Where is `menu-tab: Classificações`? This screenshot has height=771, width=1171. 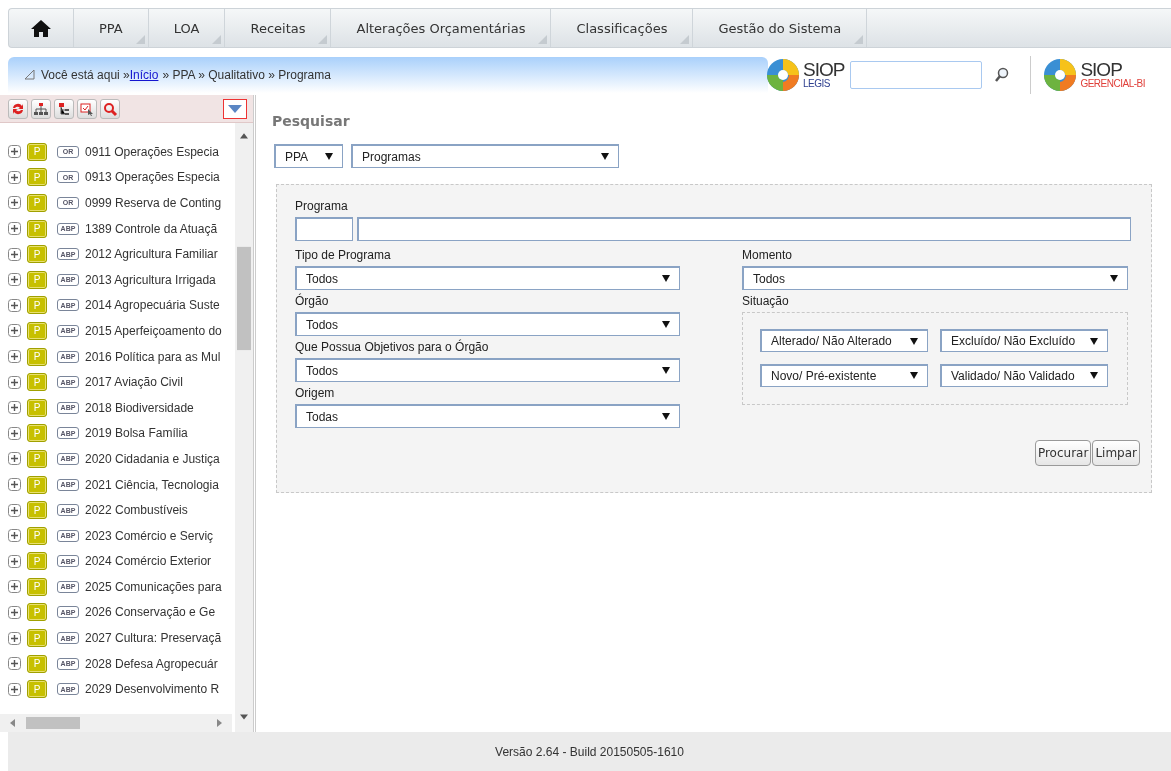
menu-tab: Classificações is located at coordinates (622, 28).